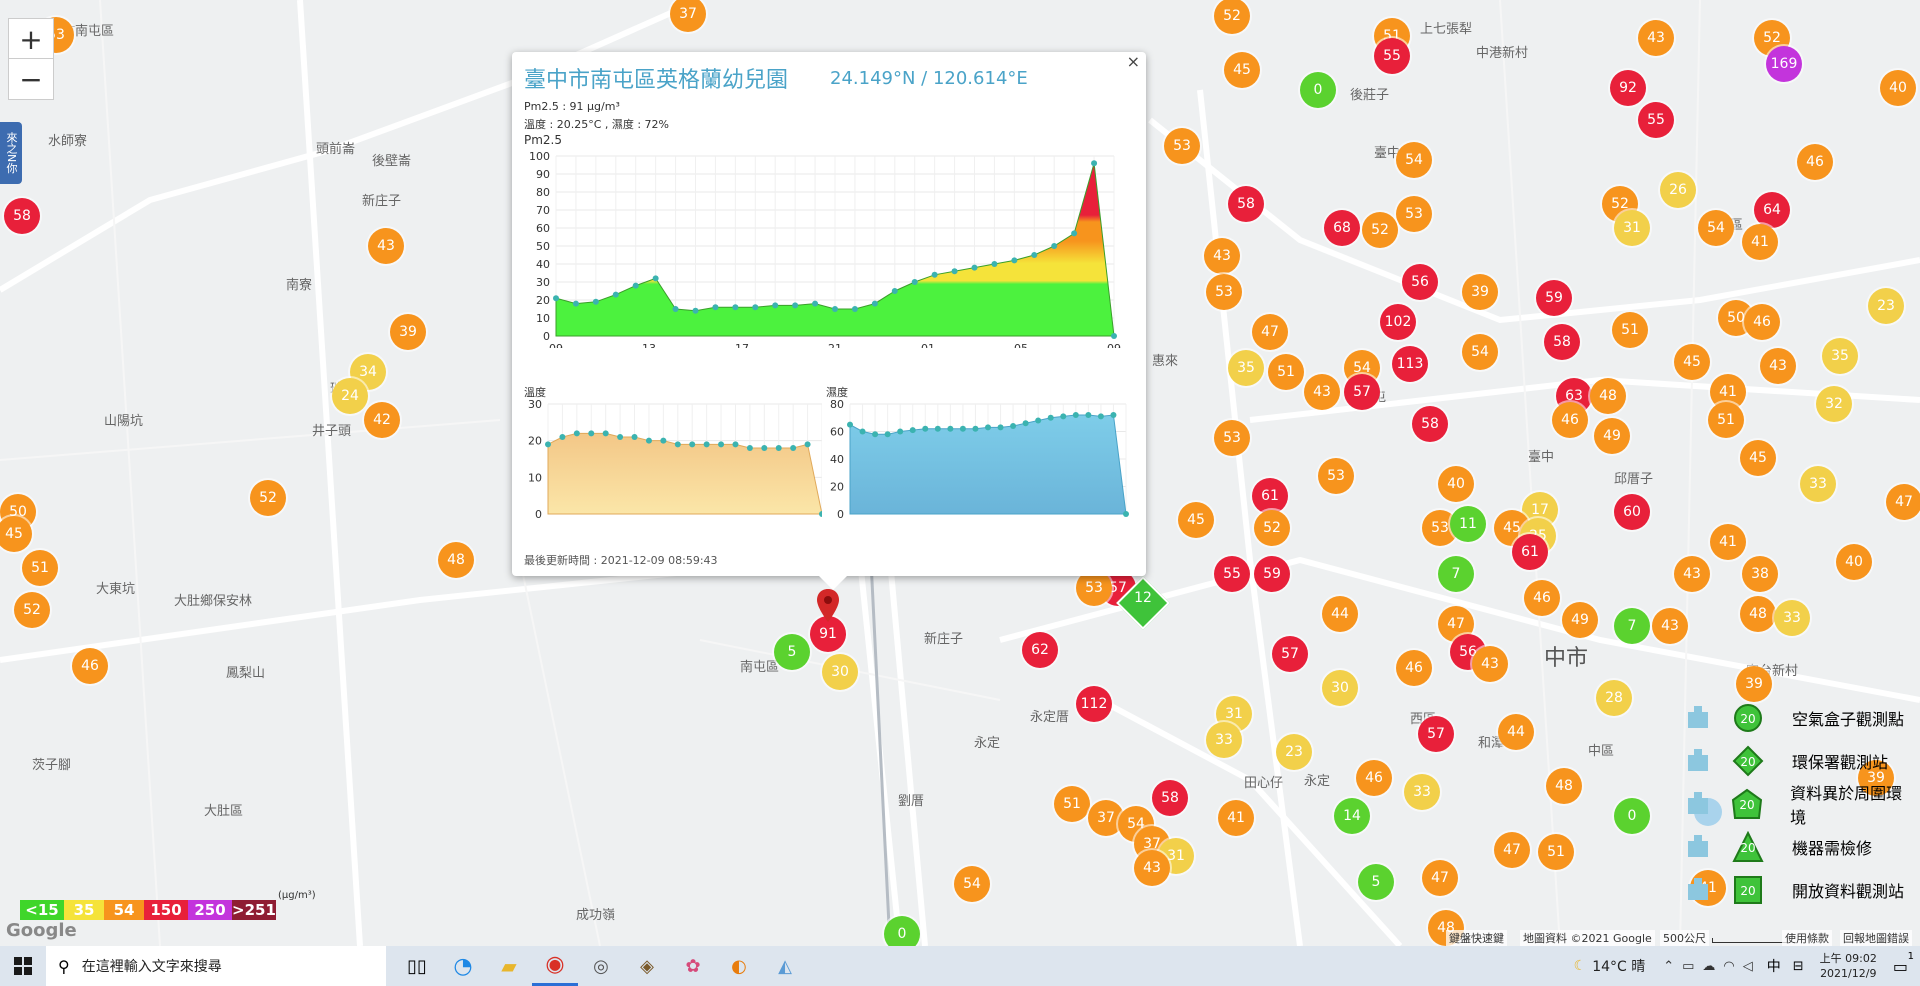 This screenshot has width=1920, height=986. Describe the element at coordinates (23, 966) in the screenshot. I see `windows-start-icon` at that location.